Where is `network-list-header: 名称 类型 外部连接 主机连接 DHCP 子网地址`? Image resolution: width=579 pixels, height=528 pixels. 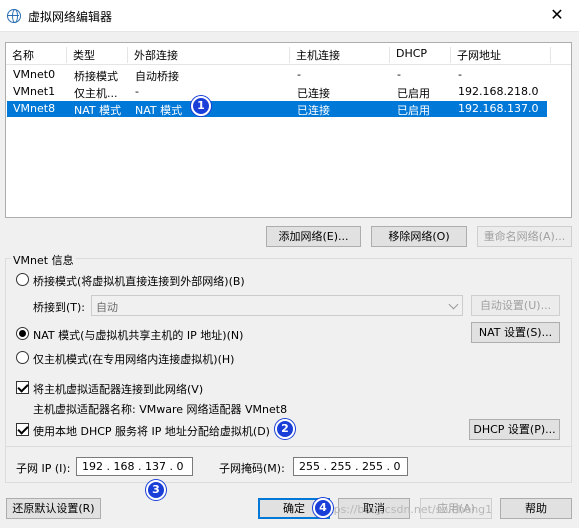 network-list-header: 名称 类型 外部连接 主机连接 DHCP 子网地址 is located at coordinates (288, 54).